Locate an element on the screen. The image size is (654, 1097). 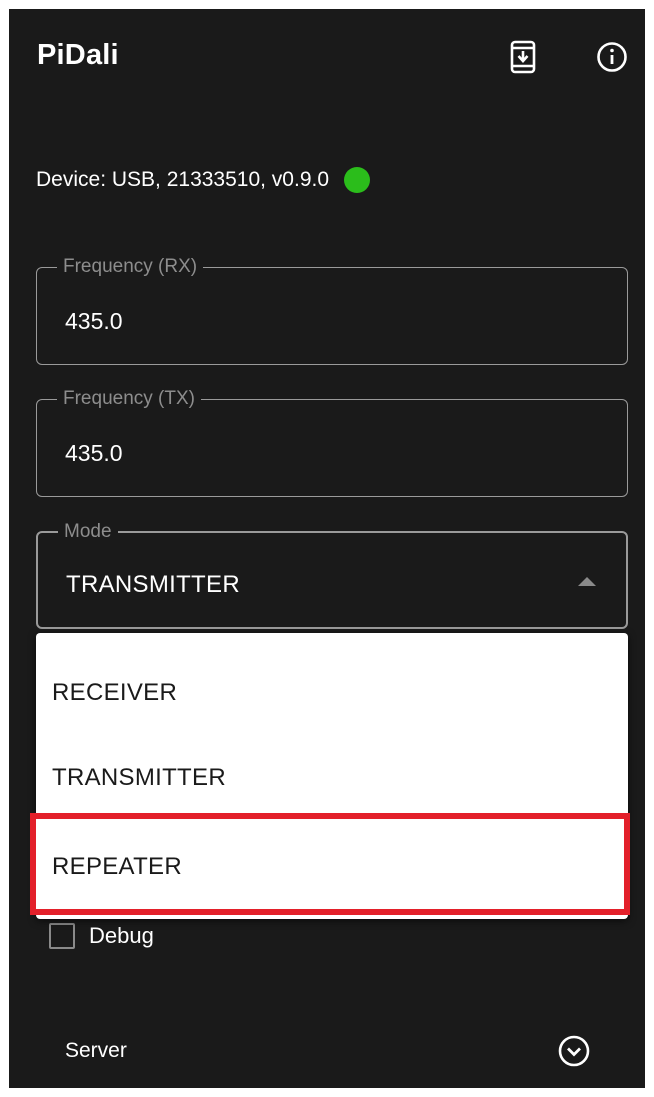
frequency-tx-label: Frequency (TX) is located at coordinates (129, 399).